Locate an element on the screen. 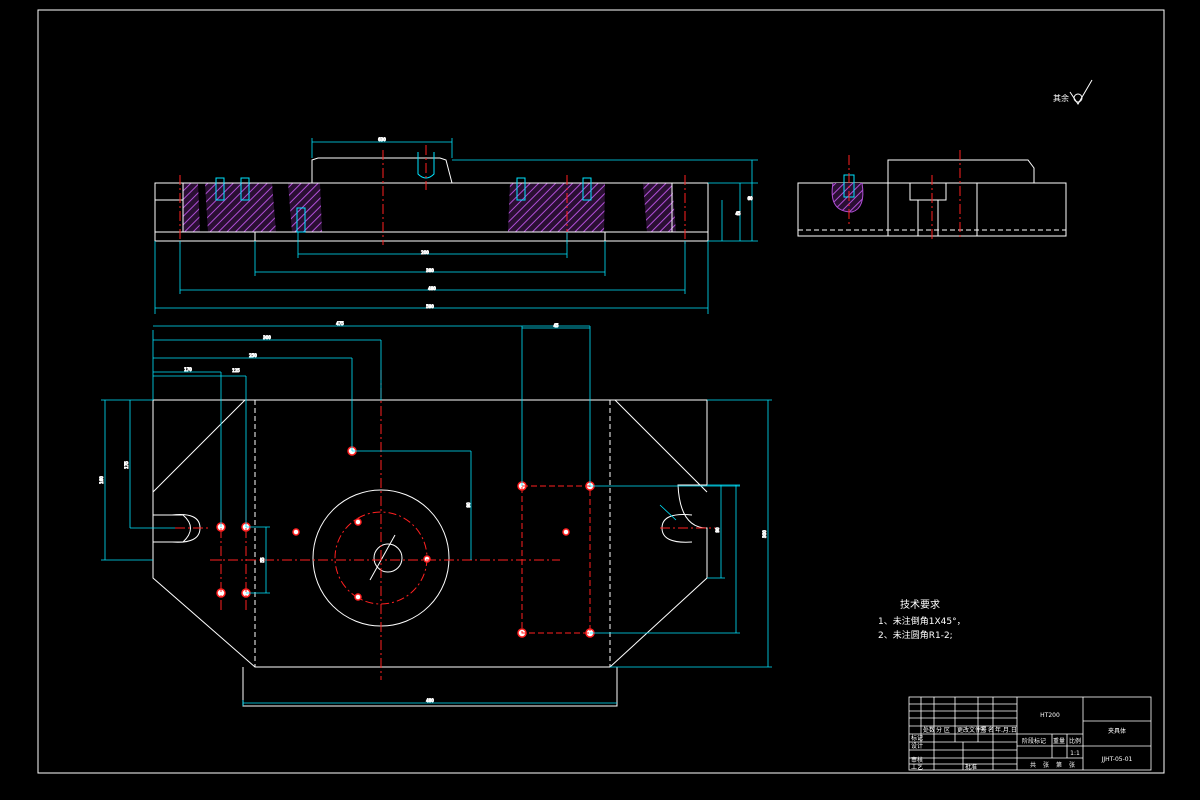  section-hatching is located at coordinates (429, 207).